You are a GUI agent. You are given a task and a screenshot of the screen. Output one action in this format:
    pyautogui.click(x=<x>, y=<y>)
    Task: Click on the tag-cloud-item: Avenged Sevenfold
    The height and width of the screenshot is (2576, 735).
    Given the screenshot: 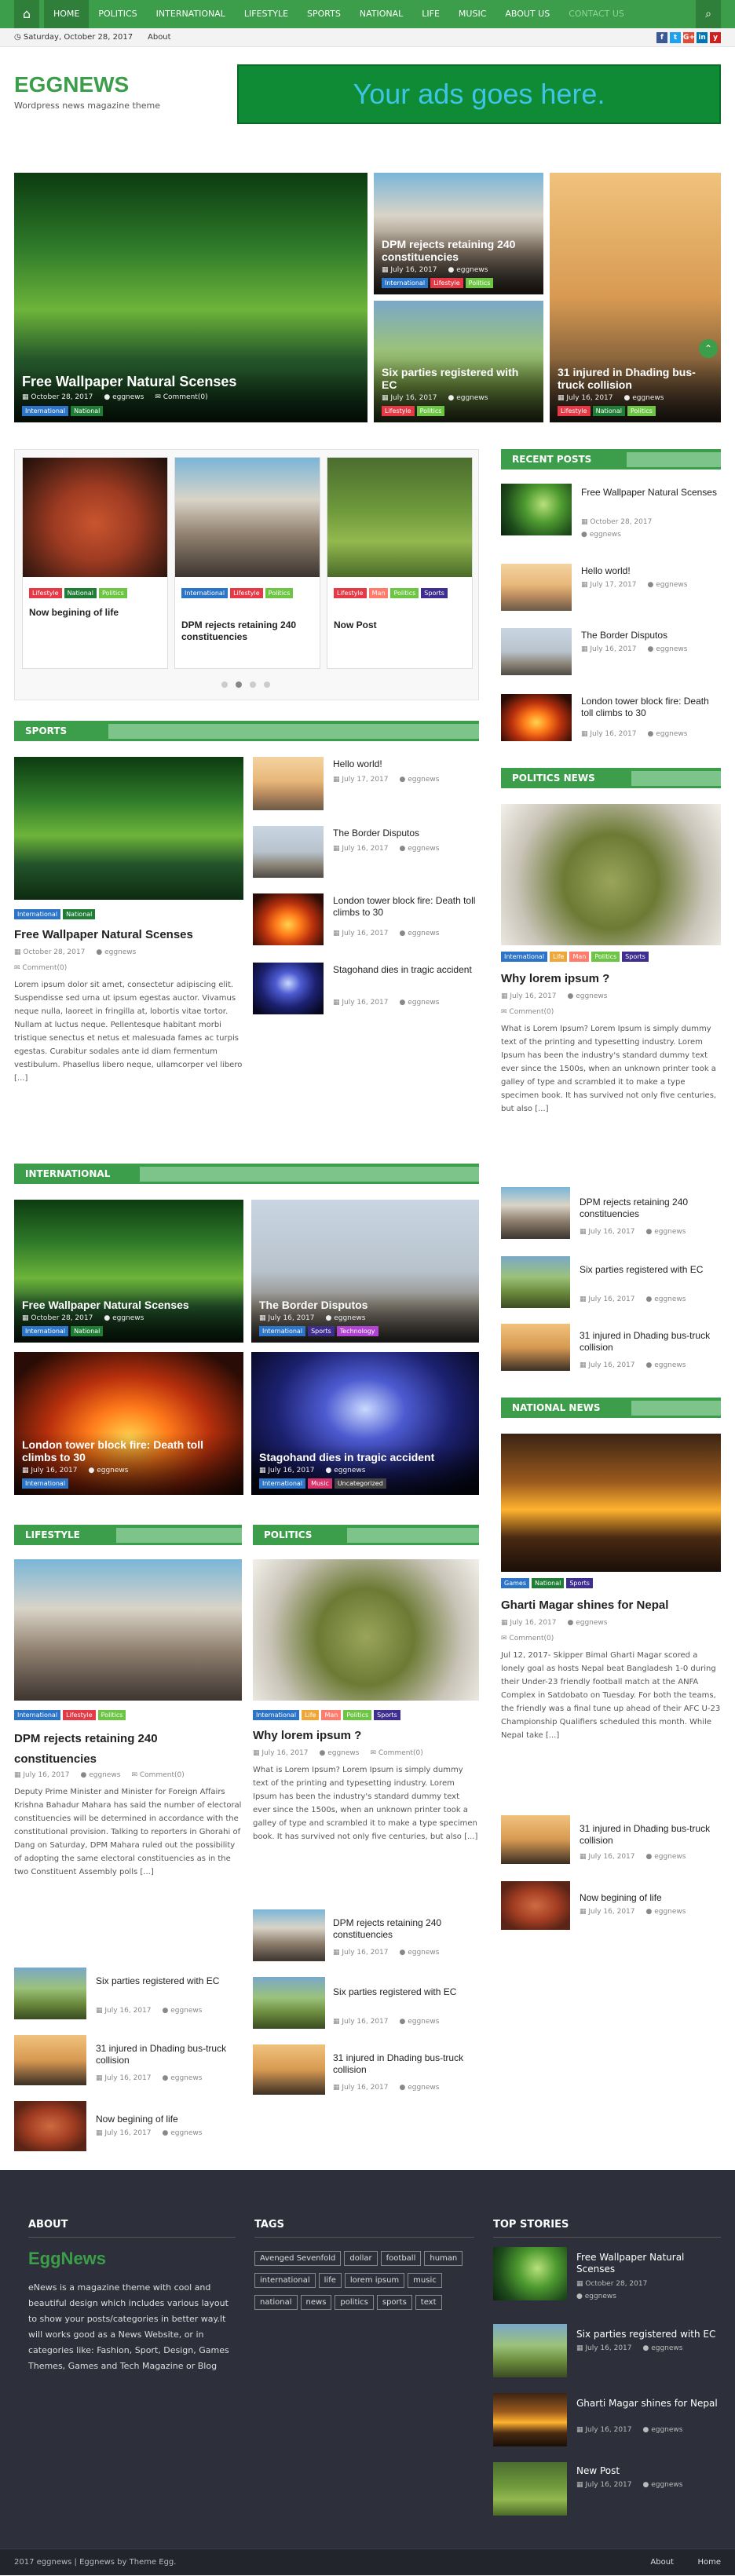 What is the action you would take?
    pyautogui.click(x=298, y=2258)
    